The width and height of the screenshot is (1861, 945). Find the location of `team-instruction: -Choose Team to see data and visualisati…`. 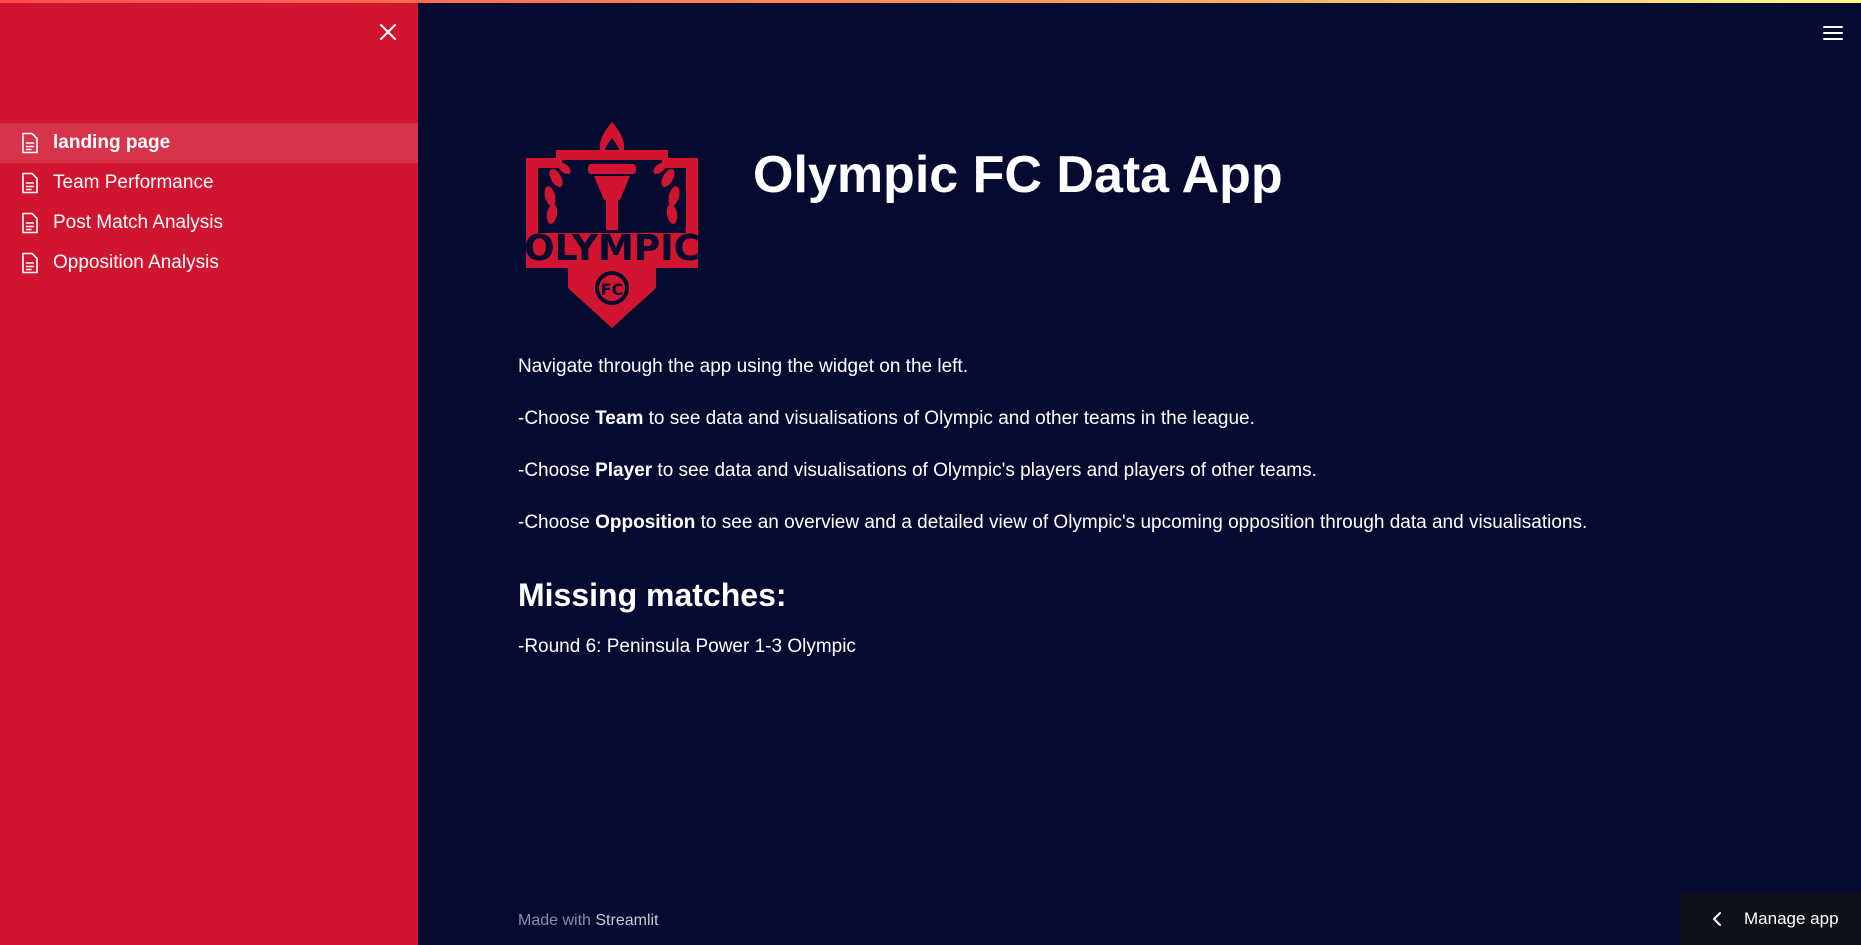

team-instruction: -Choose Team to see data and visualisati… is located at coordinates (886, 418).